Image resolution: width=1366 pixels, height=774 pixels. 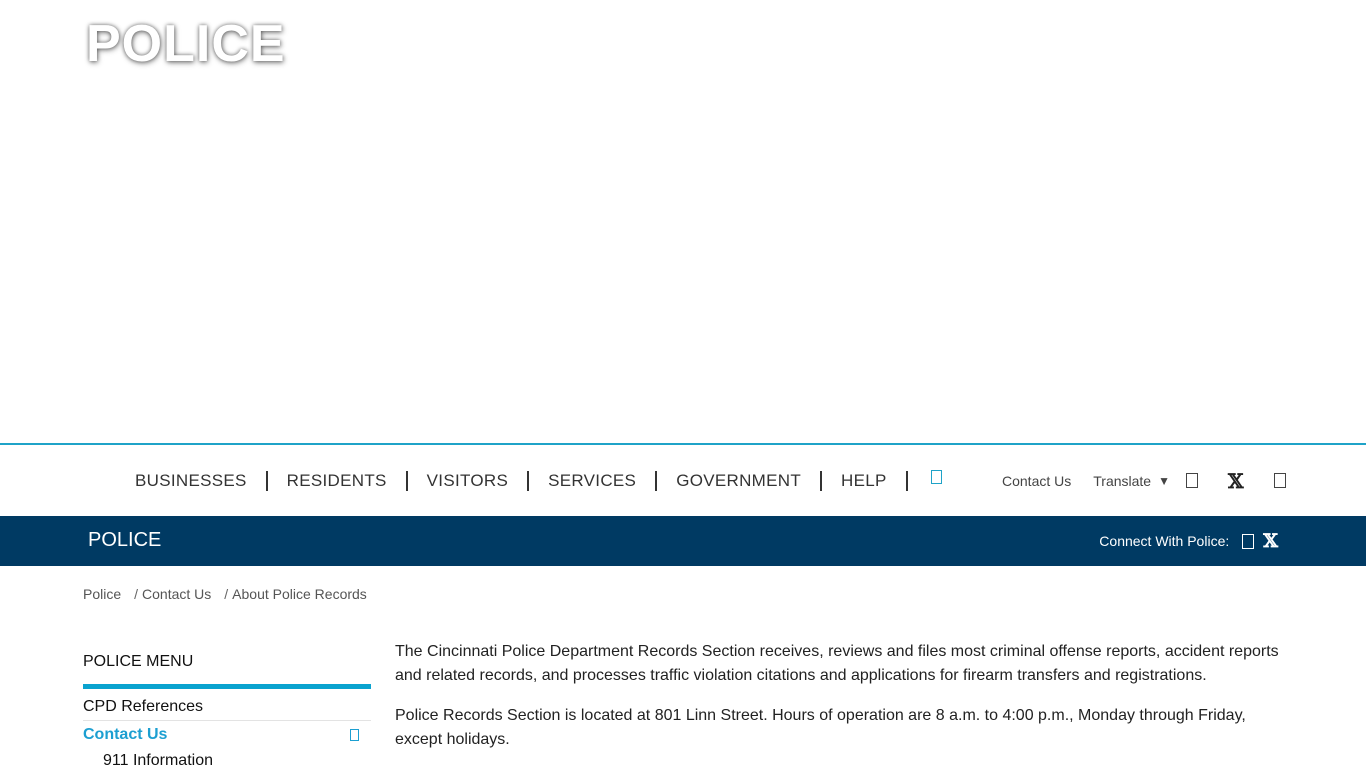 I want to click on side-menu-subitem-911-information: 911 Information, so click(x=227, y=761).